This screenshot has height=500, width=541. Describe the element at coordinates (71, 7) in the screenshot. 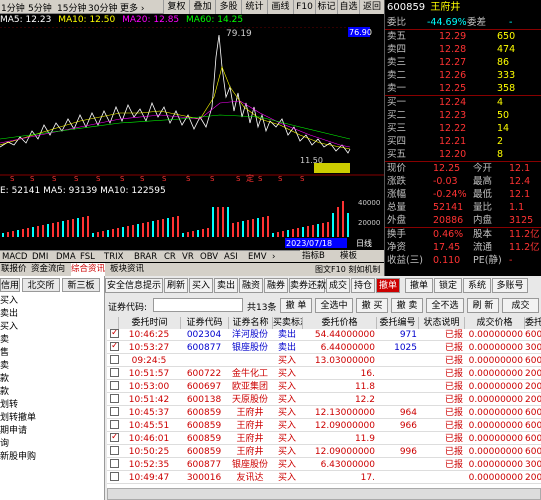

I see `period-15min: 15分钟` at that location.